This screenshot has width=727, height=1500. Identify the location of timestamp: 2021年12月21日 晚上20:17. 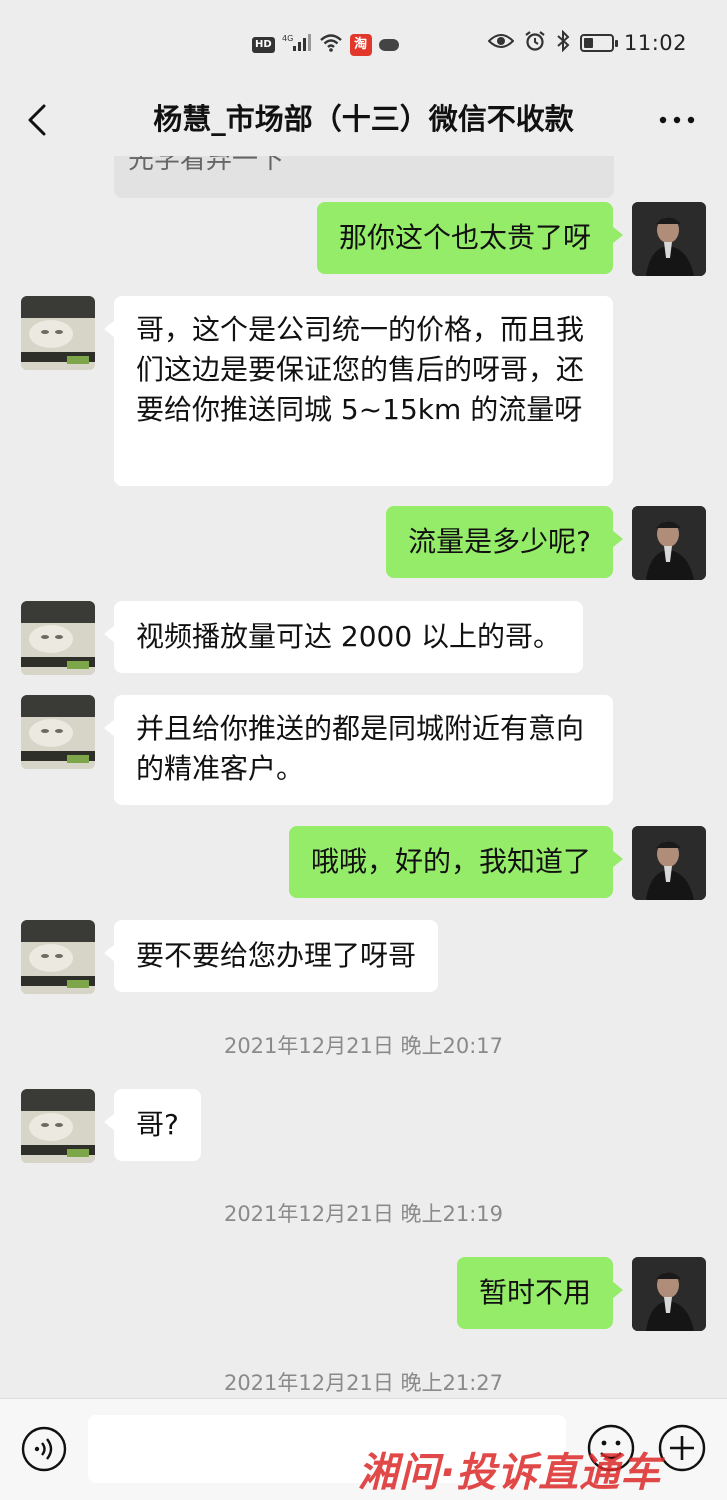
(363, 1046).